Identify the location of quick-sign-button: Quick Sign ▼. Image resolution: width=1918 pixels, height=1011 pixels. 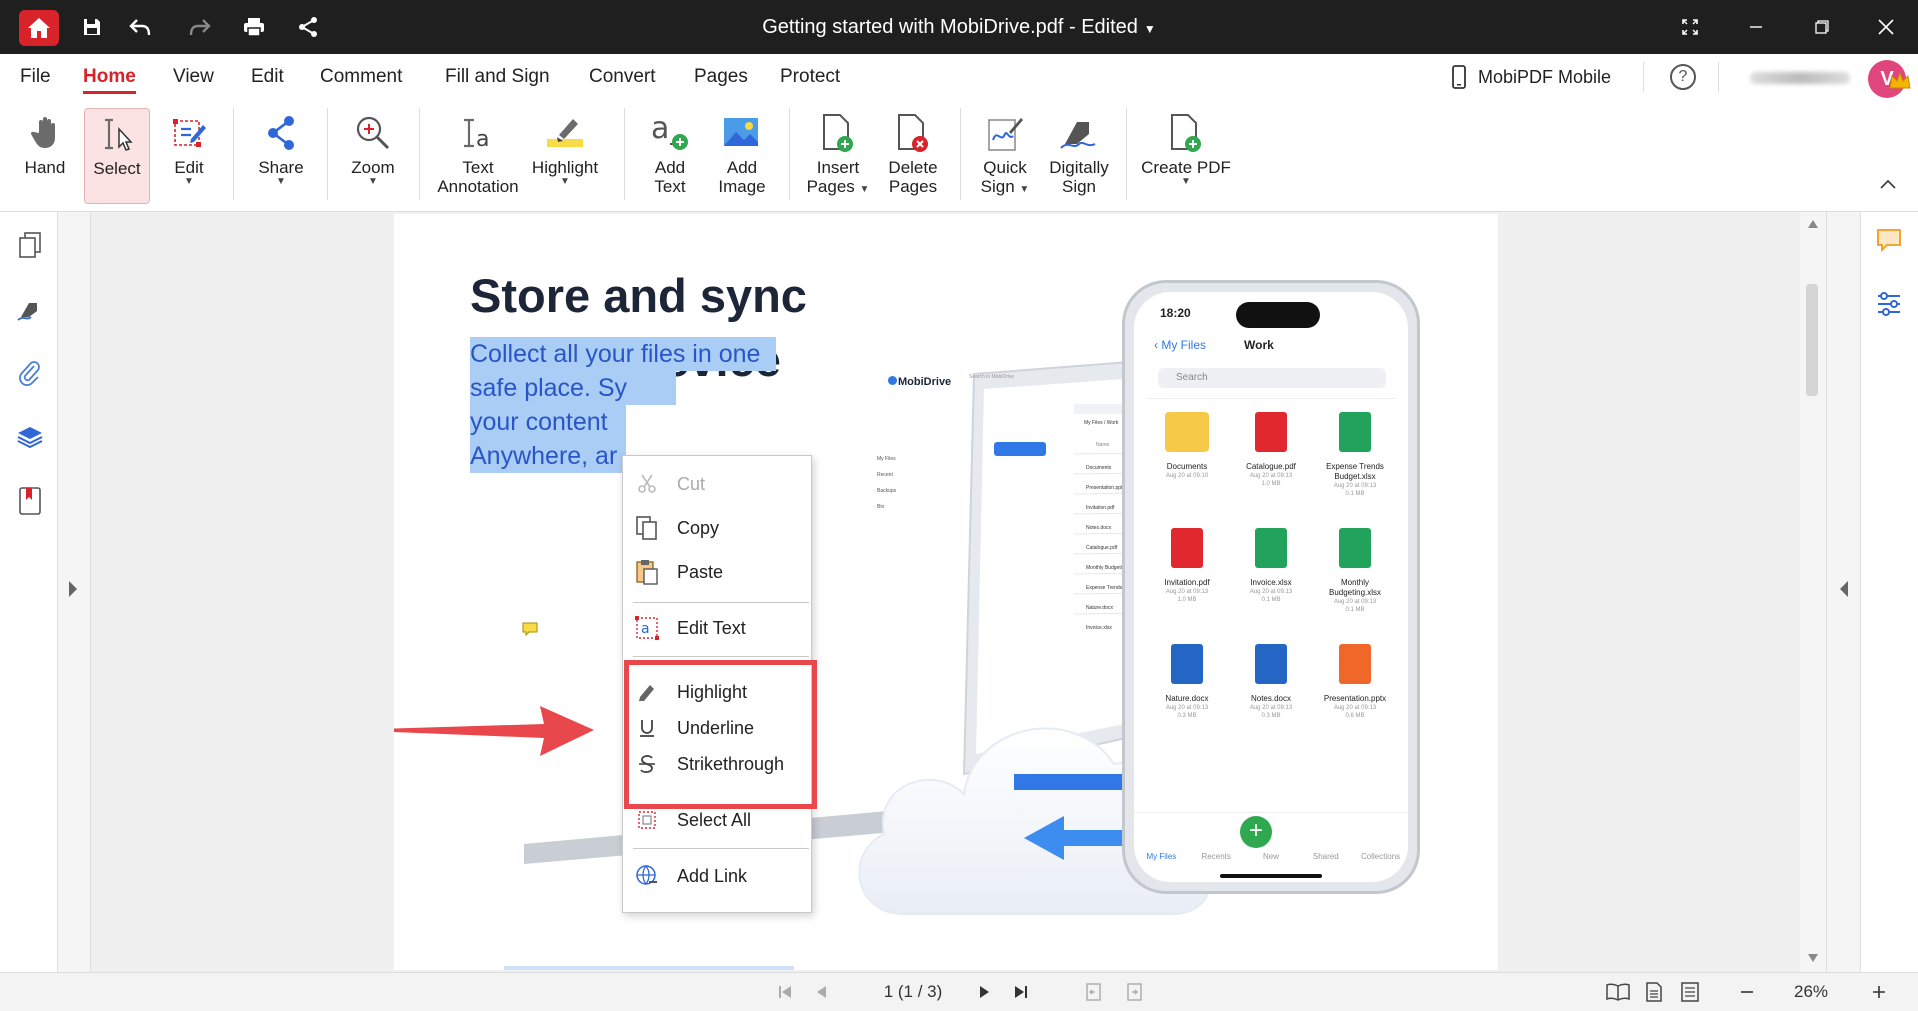
(1005, 156).